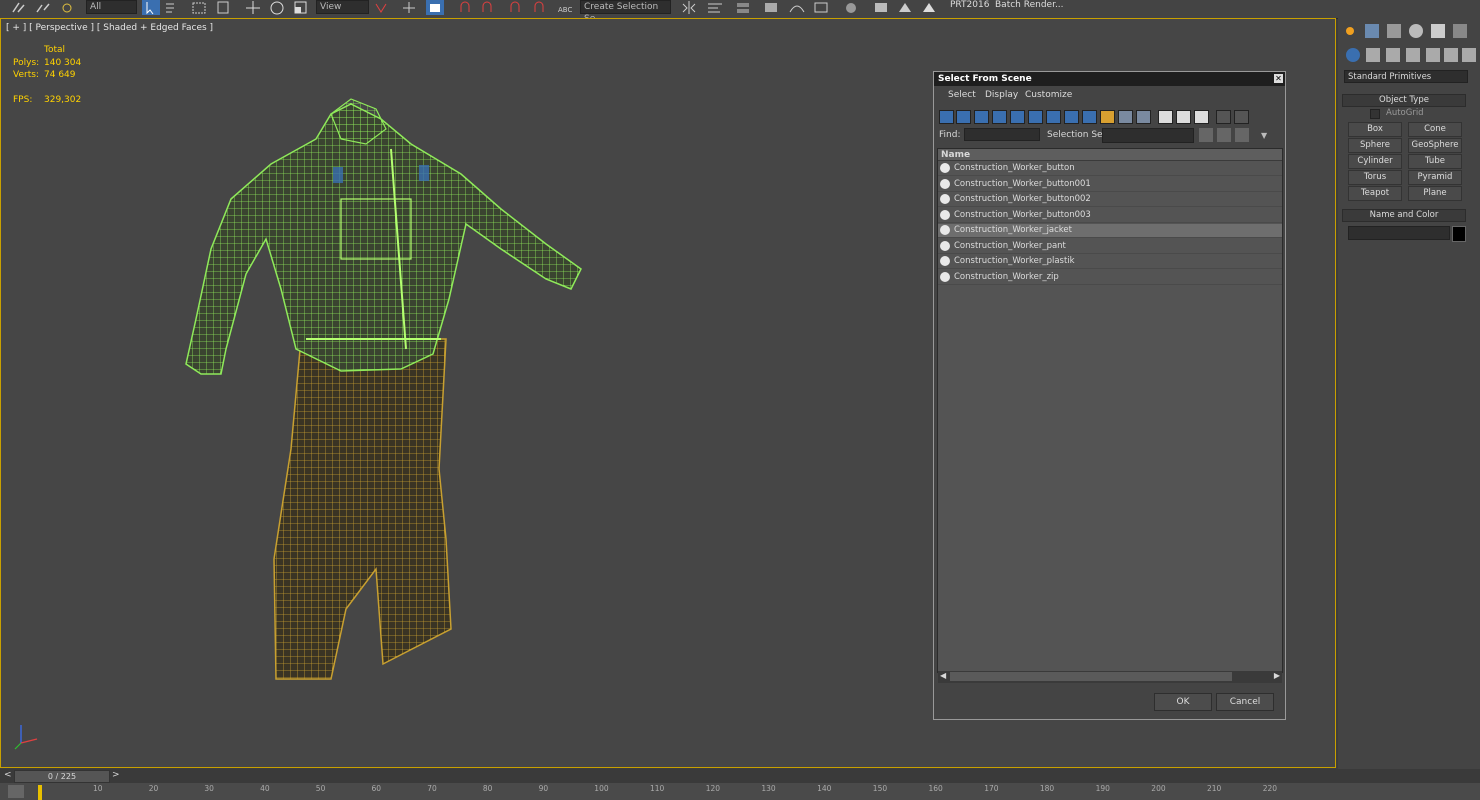 This screenshot has height=800, width=1480. What do you see at coordinates (1375, 177) in the screenshot?
I see `torus-button: Torus` at bounding box center [1375, 177].